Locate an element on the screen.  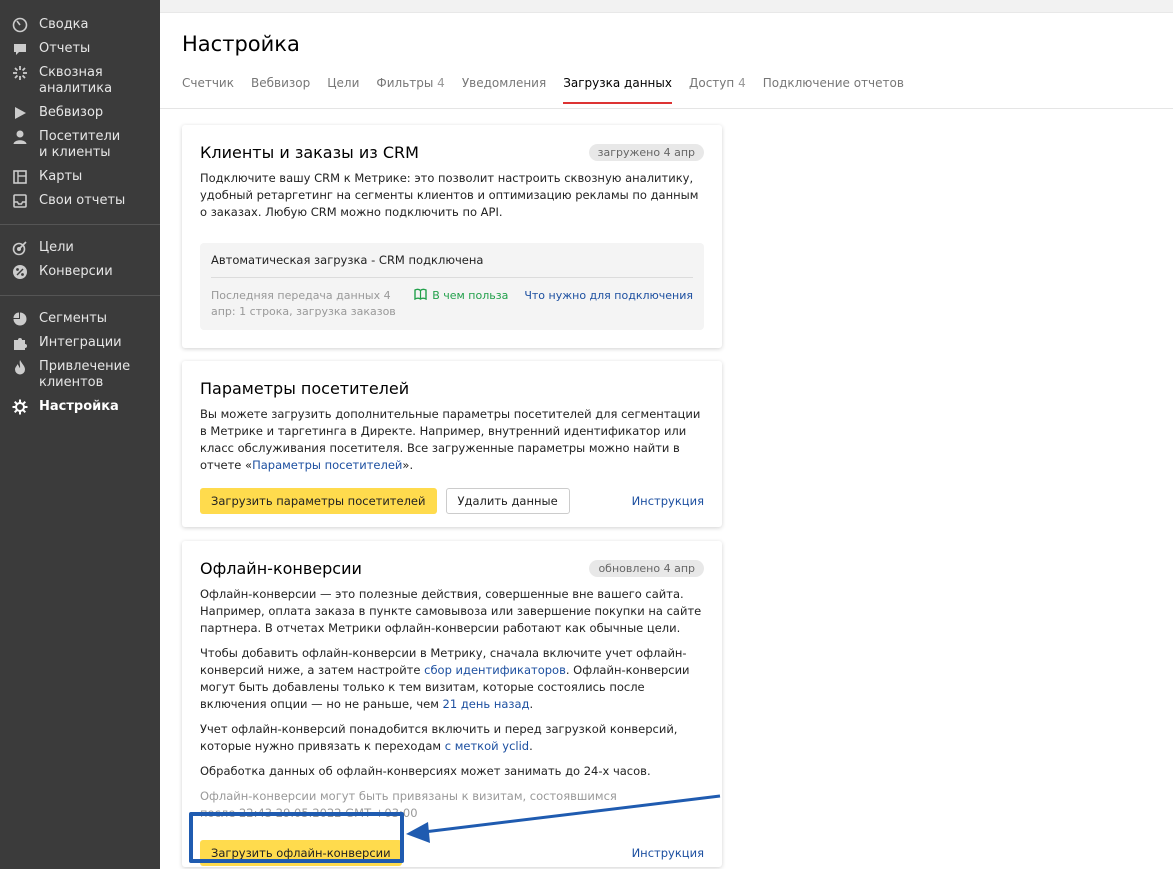
sidebar-item-svodka: Сводка is located at coordinates (80, 26).